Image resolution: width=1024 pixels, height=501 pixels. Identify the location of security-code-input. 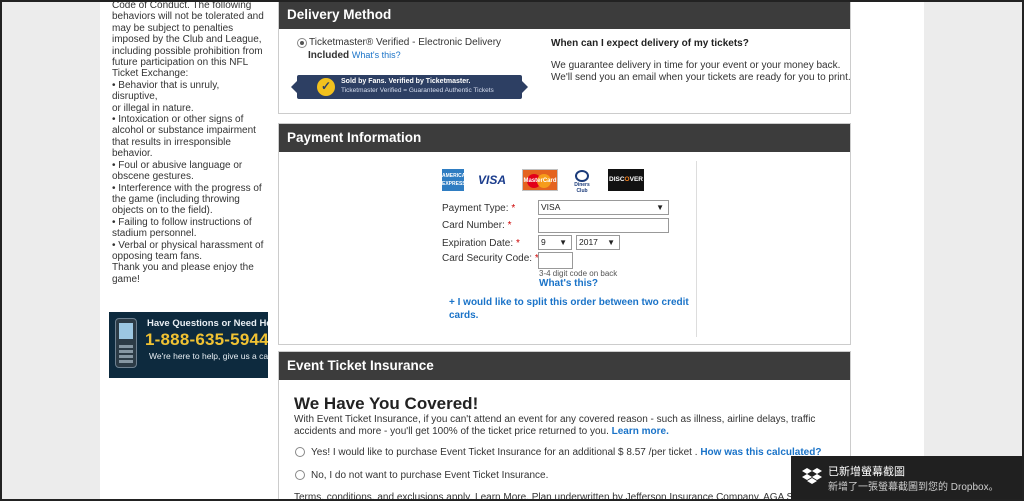
(555, 260).